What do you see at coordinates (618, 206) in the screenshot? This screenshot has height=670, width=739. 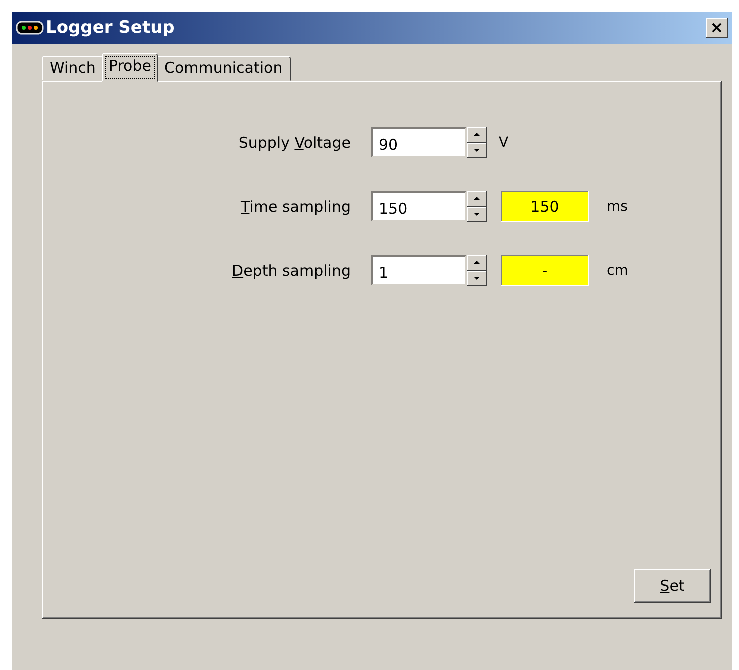 I see `unit-label: ms` at bounding box center [618, 206].